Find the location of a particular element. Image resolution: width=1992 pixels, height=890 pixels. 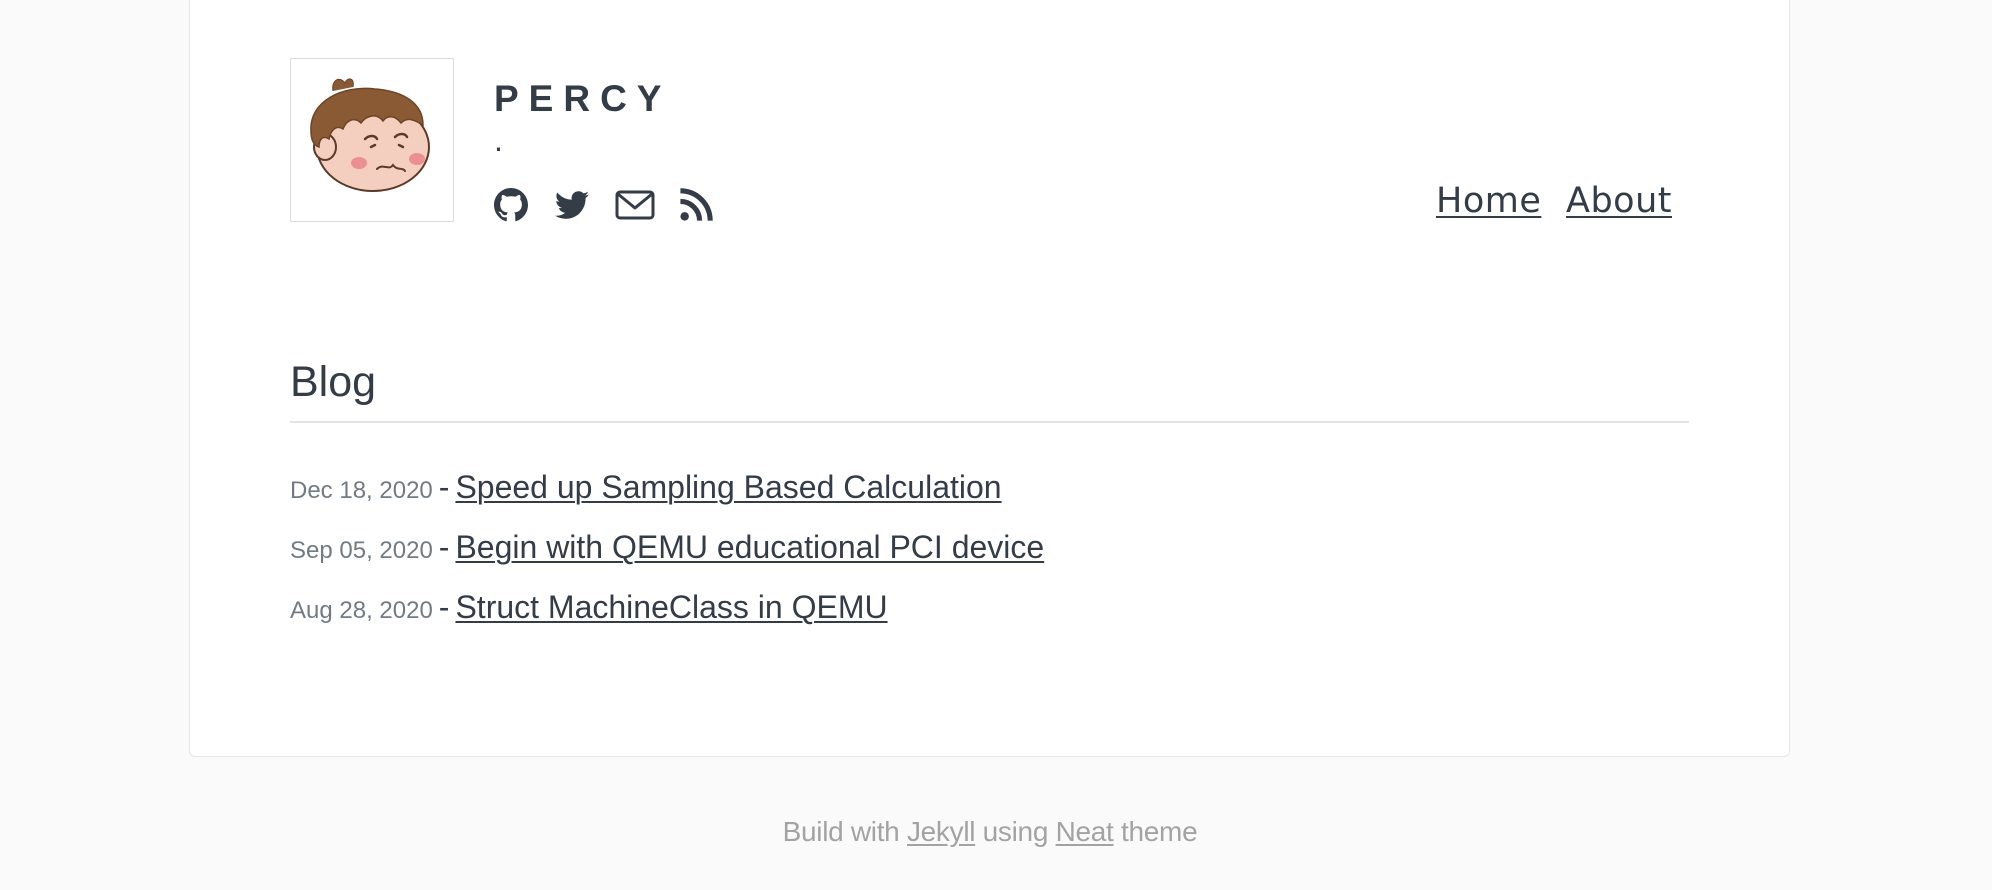

github-link is located at coordinates (512, 206).